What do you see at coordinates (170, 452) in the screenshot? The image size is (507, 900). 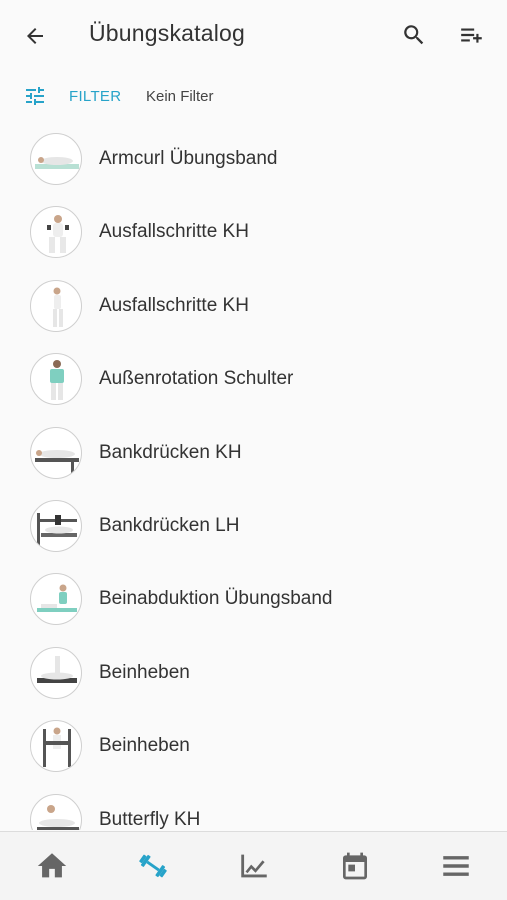 I see `exercise-name: Bankdrücken KH` at bounding box center [170, 452].